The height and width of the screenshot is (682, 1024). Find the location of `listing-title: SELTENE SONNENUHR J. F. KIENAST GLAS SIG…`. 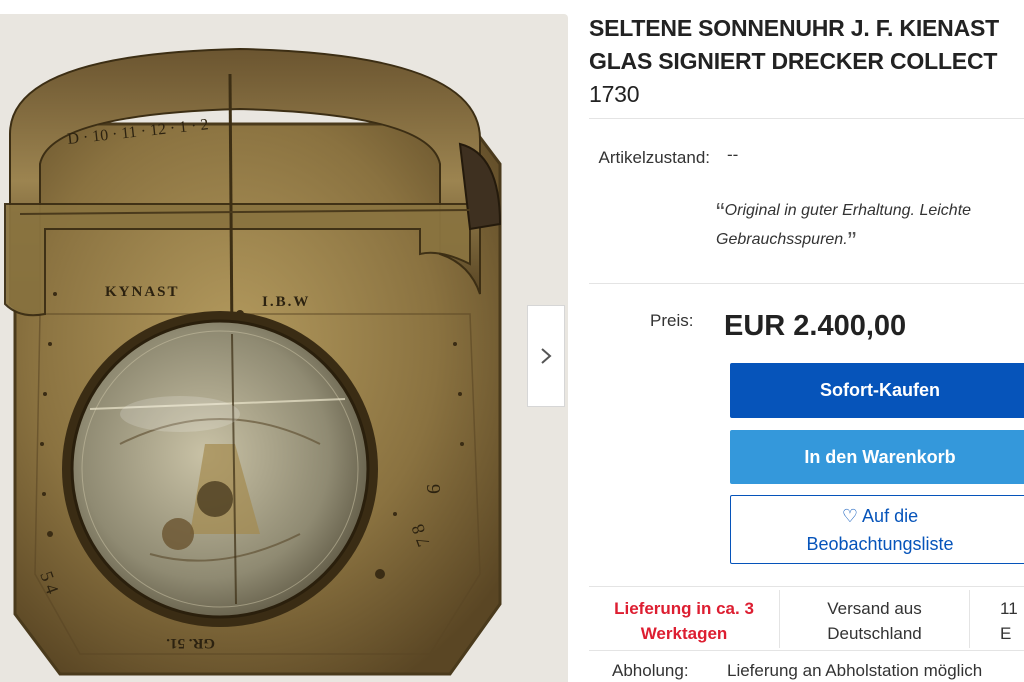

listing-title: SELTENE SONNENUHR J. F. KIENAST GLAS SIG… is located at coordinates (804, 61).